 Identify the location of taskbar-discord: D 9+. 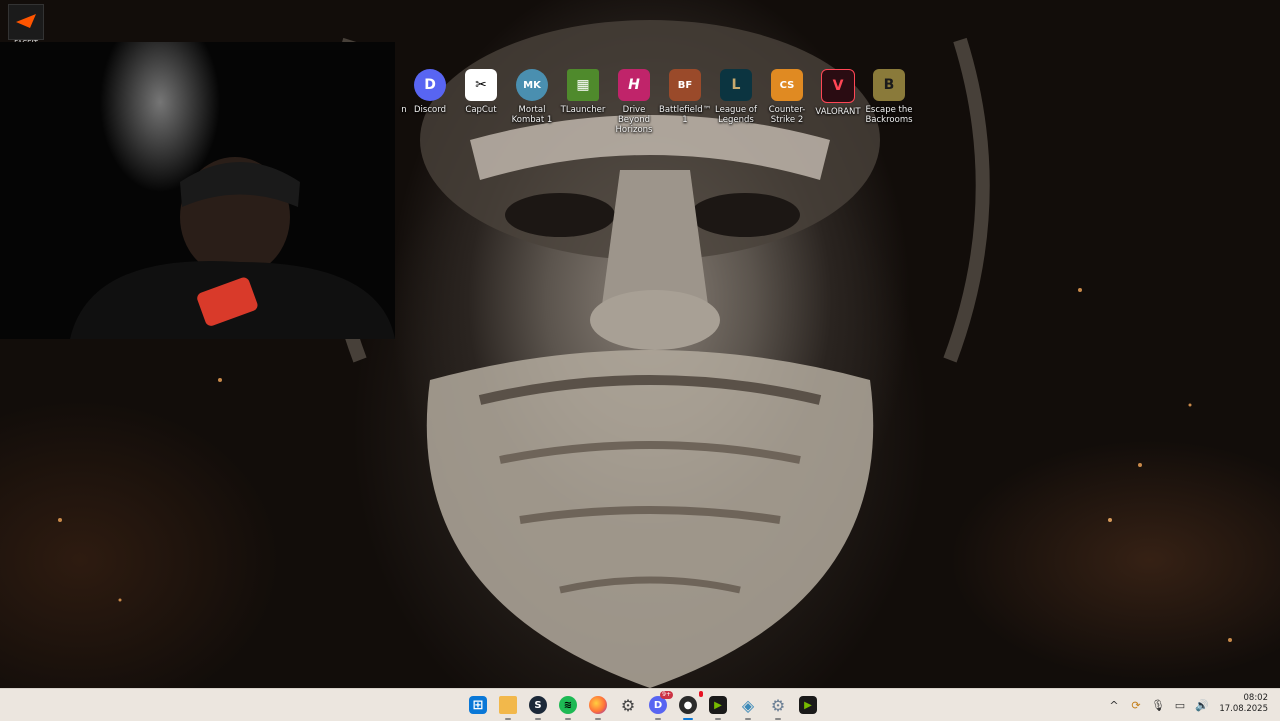
(659, 705).